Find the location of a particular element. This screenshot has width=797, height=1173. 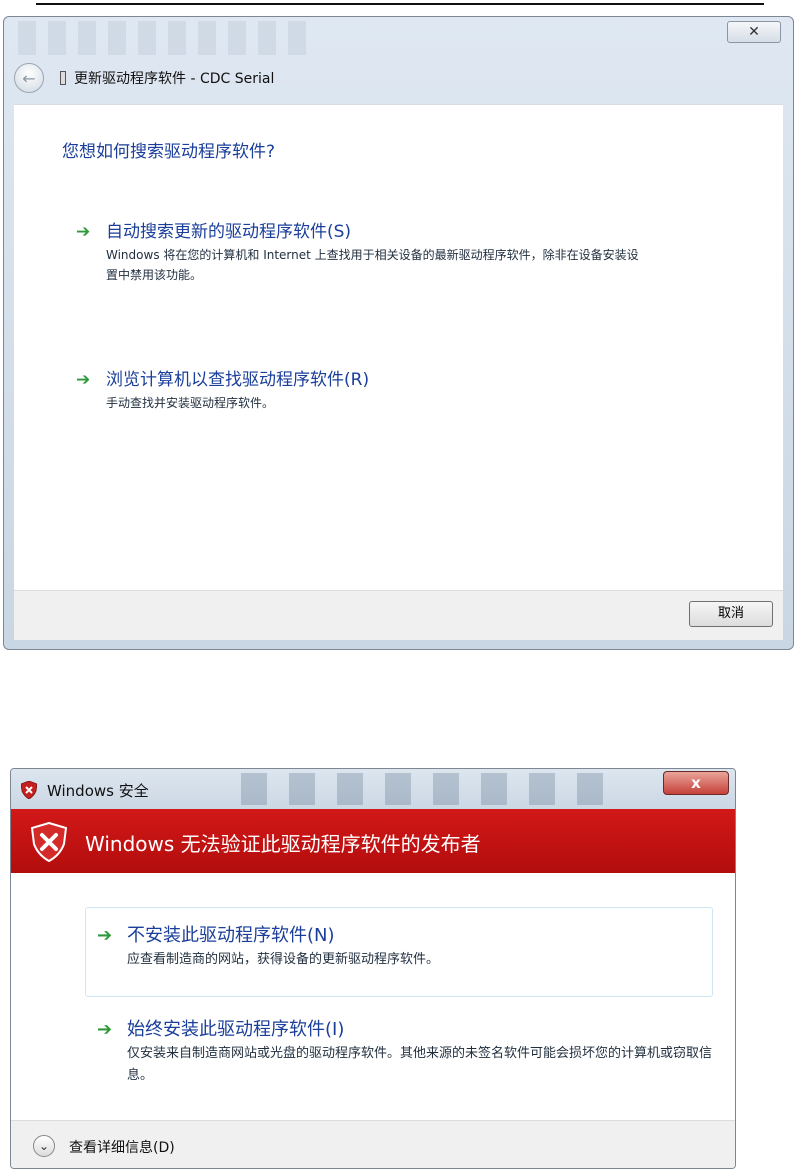

close-icon: ✕ is located at coordinates (754, 32).